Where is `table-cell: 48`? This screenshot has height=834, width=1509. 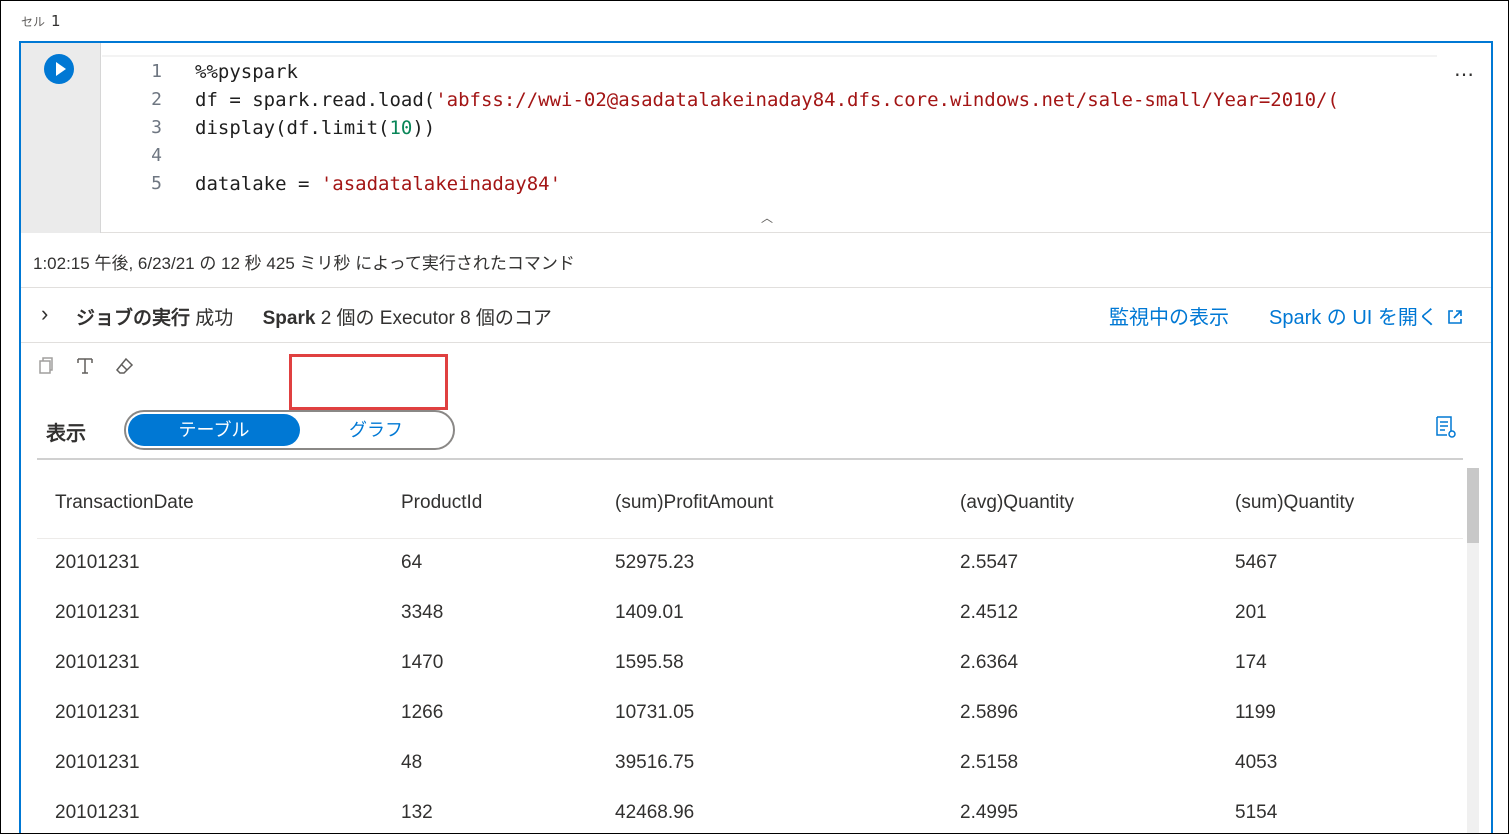
table-cell: 48 is located at coordinates (412, 762).